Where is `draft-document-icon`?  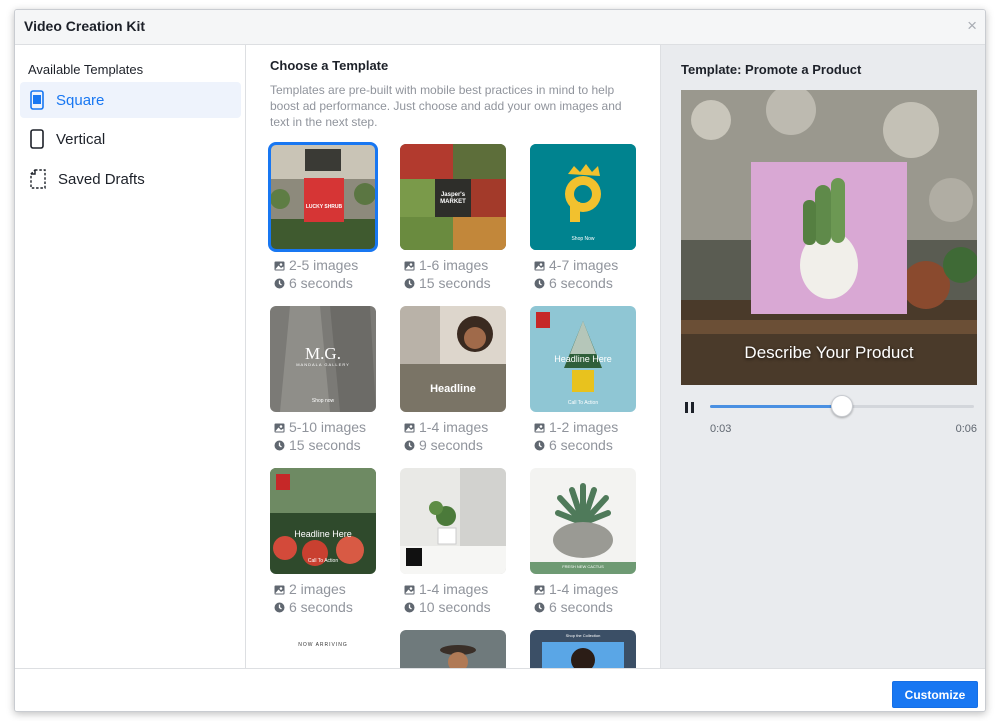
draft-document-icon is located at coordinates (38, 179).